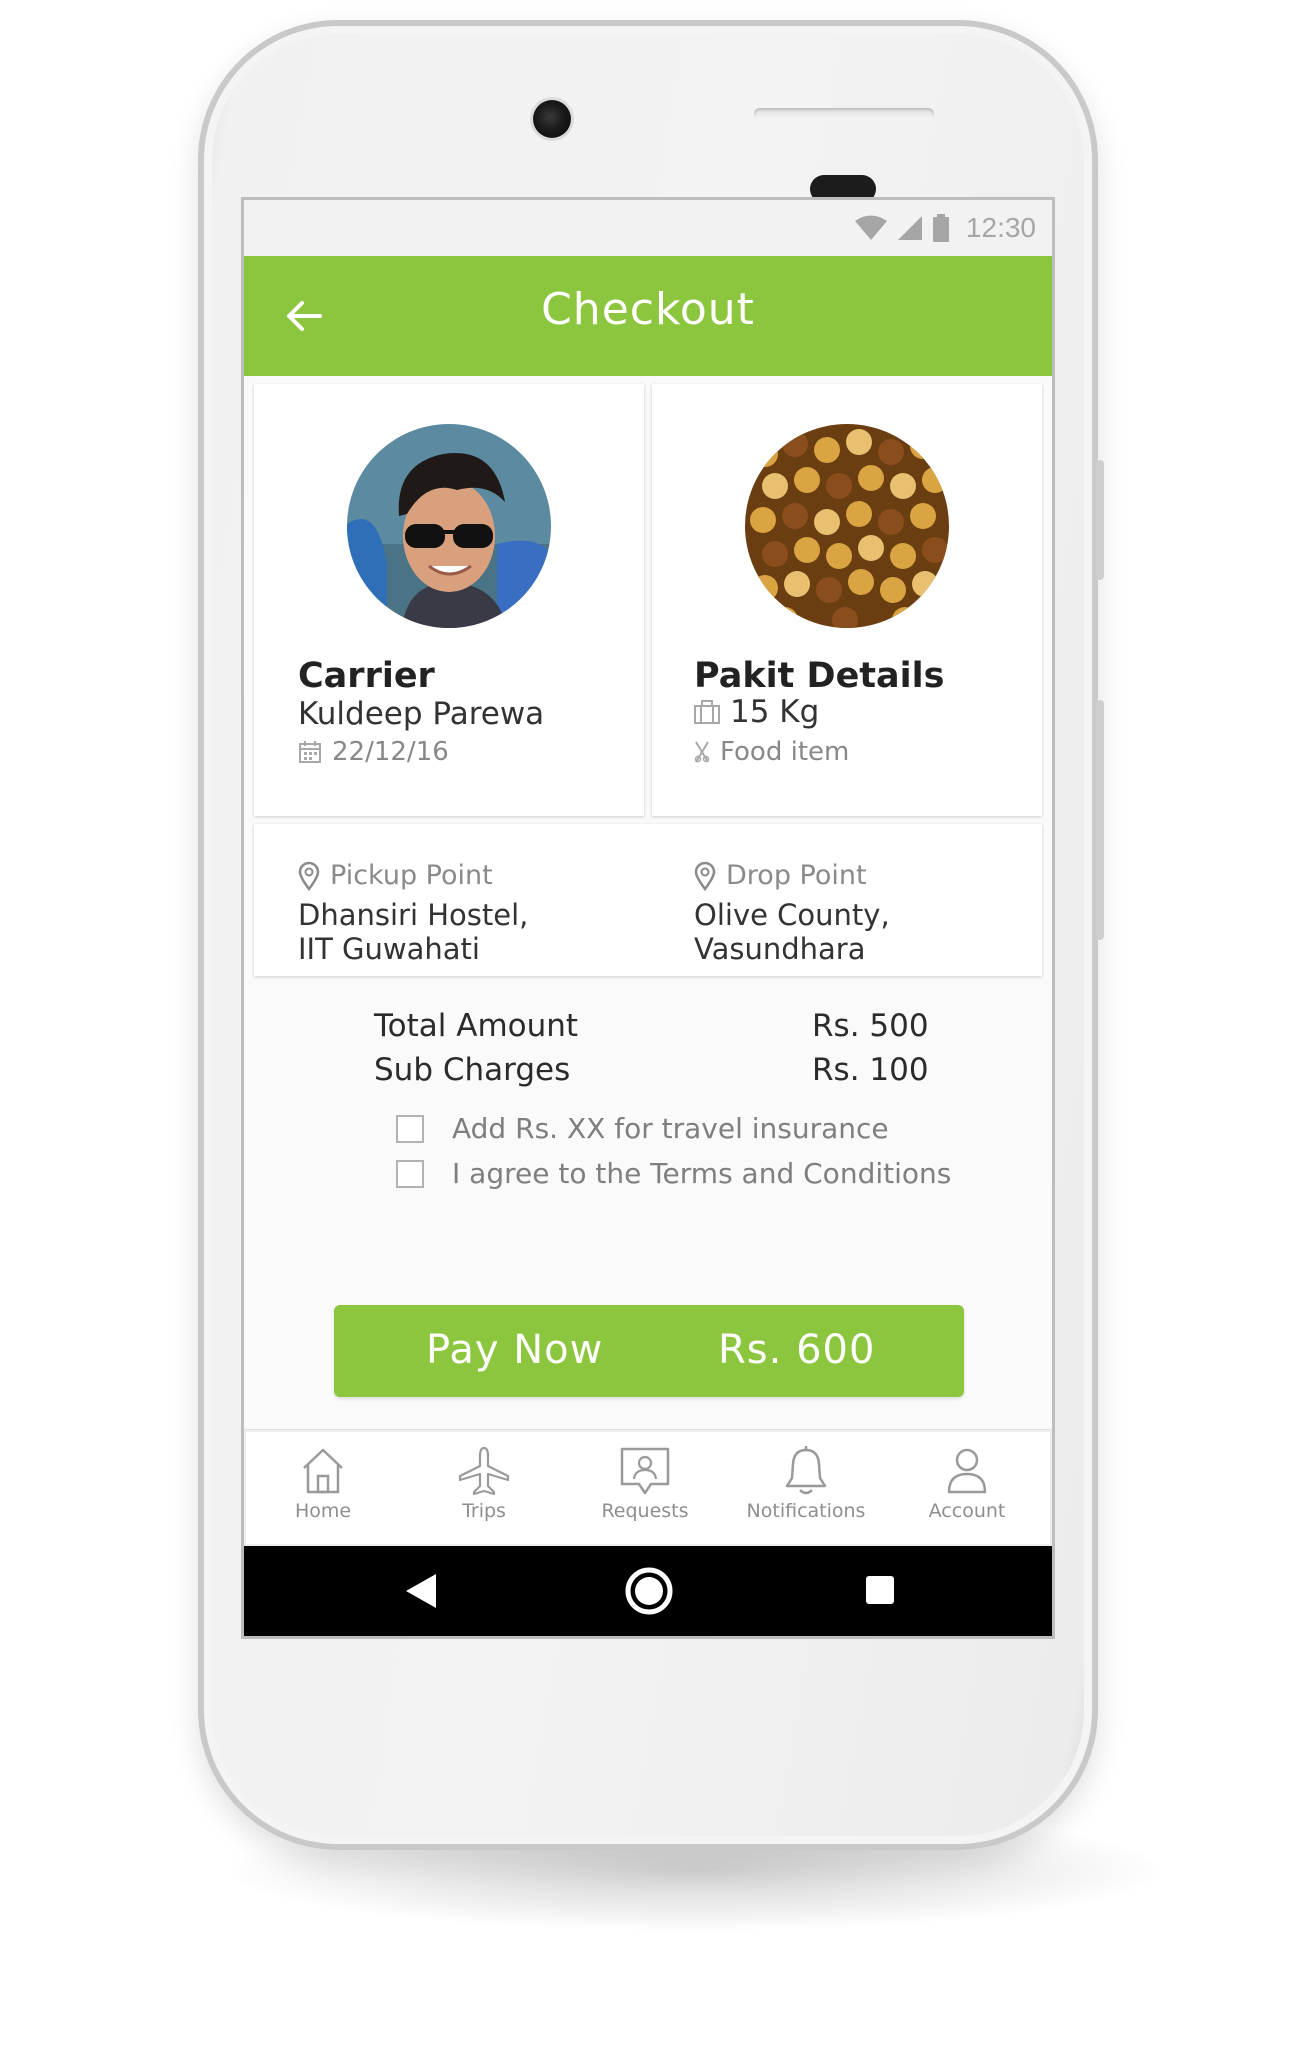  I want to click on pickup-address: Dhansiri Hostel, IIT Guwahati, so click(413, 932).